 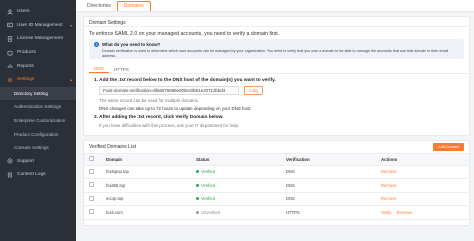 I want to click on table-row: foxit05.top Verified DNS Remove, so click(x=276, y=185).